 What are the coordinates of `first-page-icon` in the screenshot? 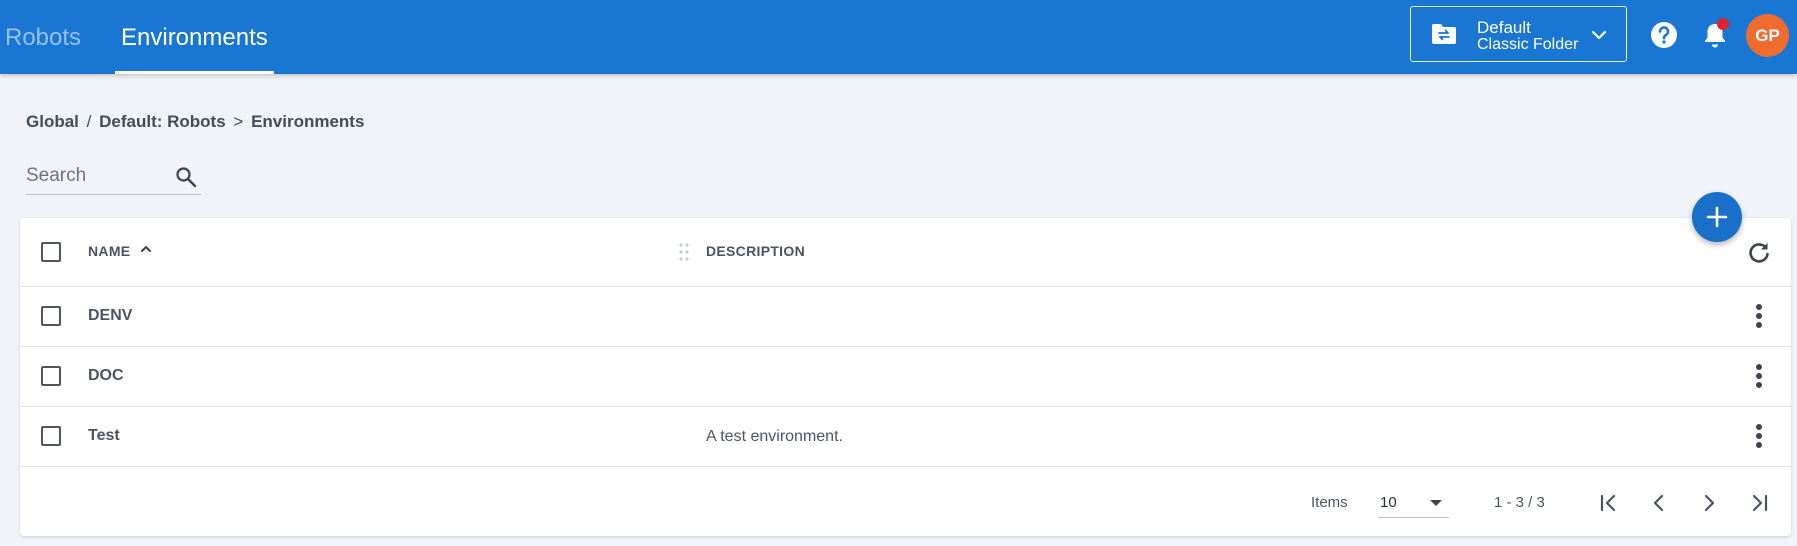 It's located at (1609, 503).